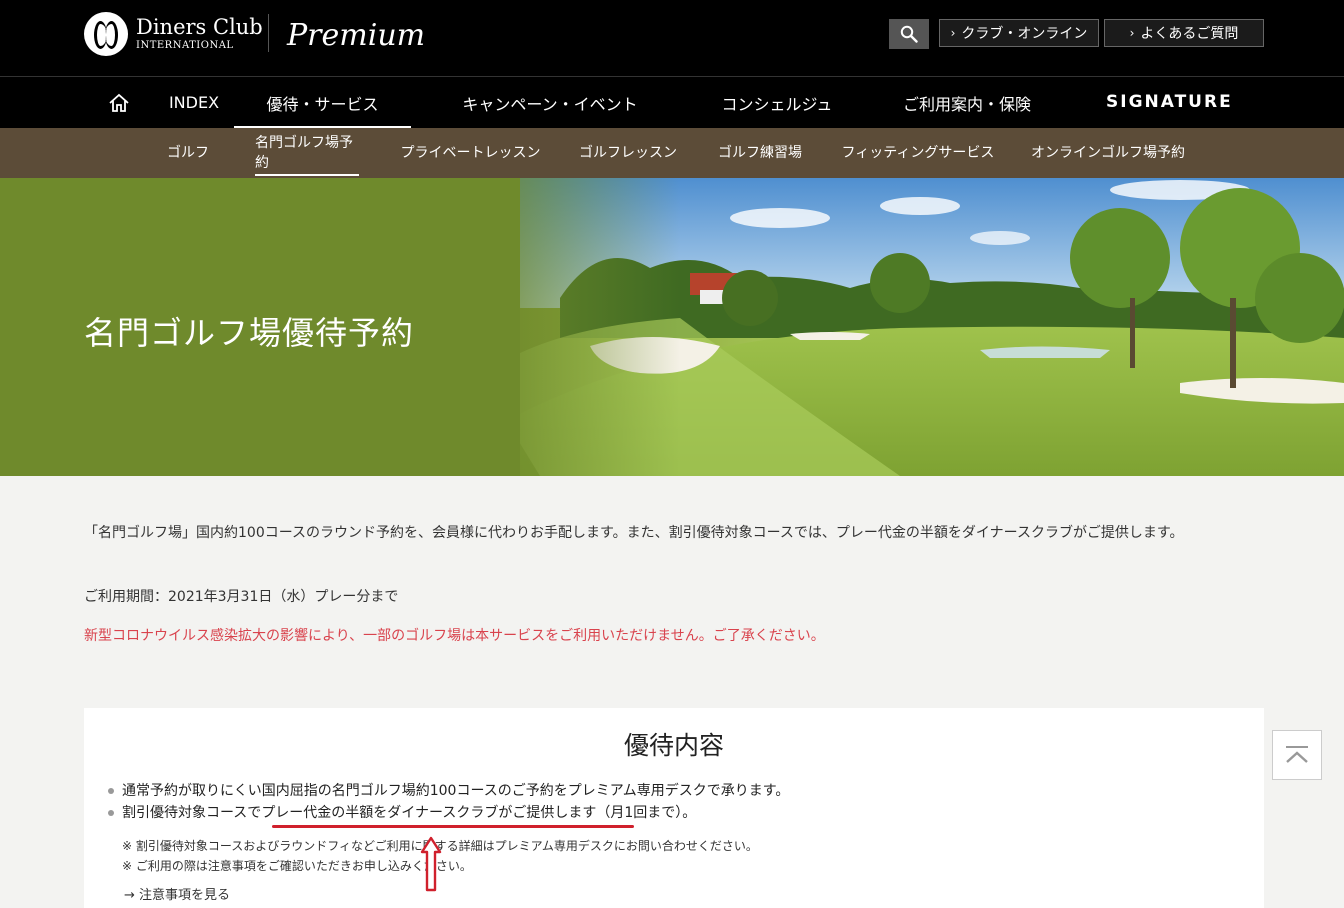 The width and height of the screenshot is (1344, 908). What do you see at coordinates (241, 597) in the screenshot?
I see `usage-period: ご利用期間：2021年3月31日（水）プレー分まで` at bounding box center [241, 597].